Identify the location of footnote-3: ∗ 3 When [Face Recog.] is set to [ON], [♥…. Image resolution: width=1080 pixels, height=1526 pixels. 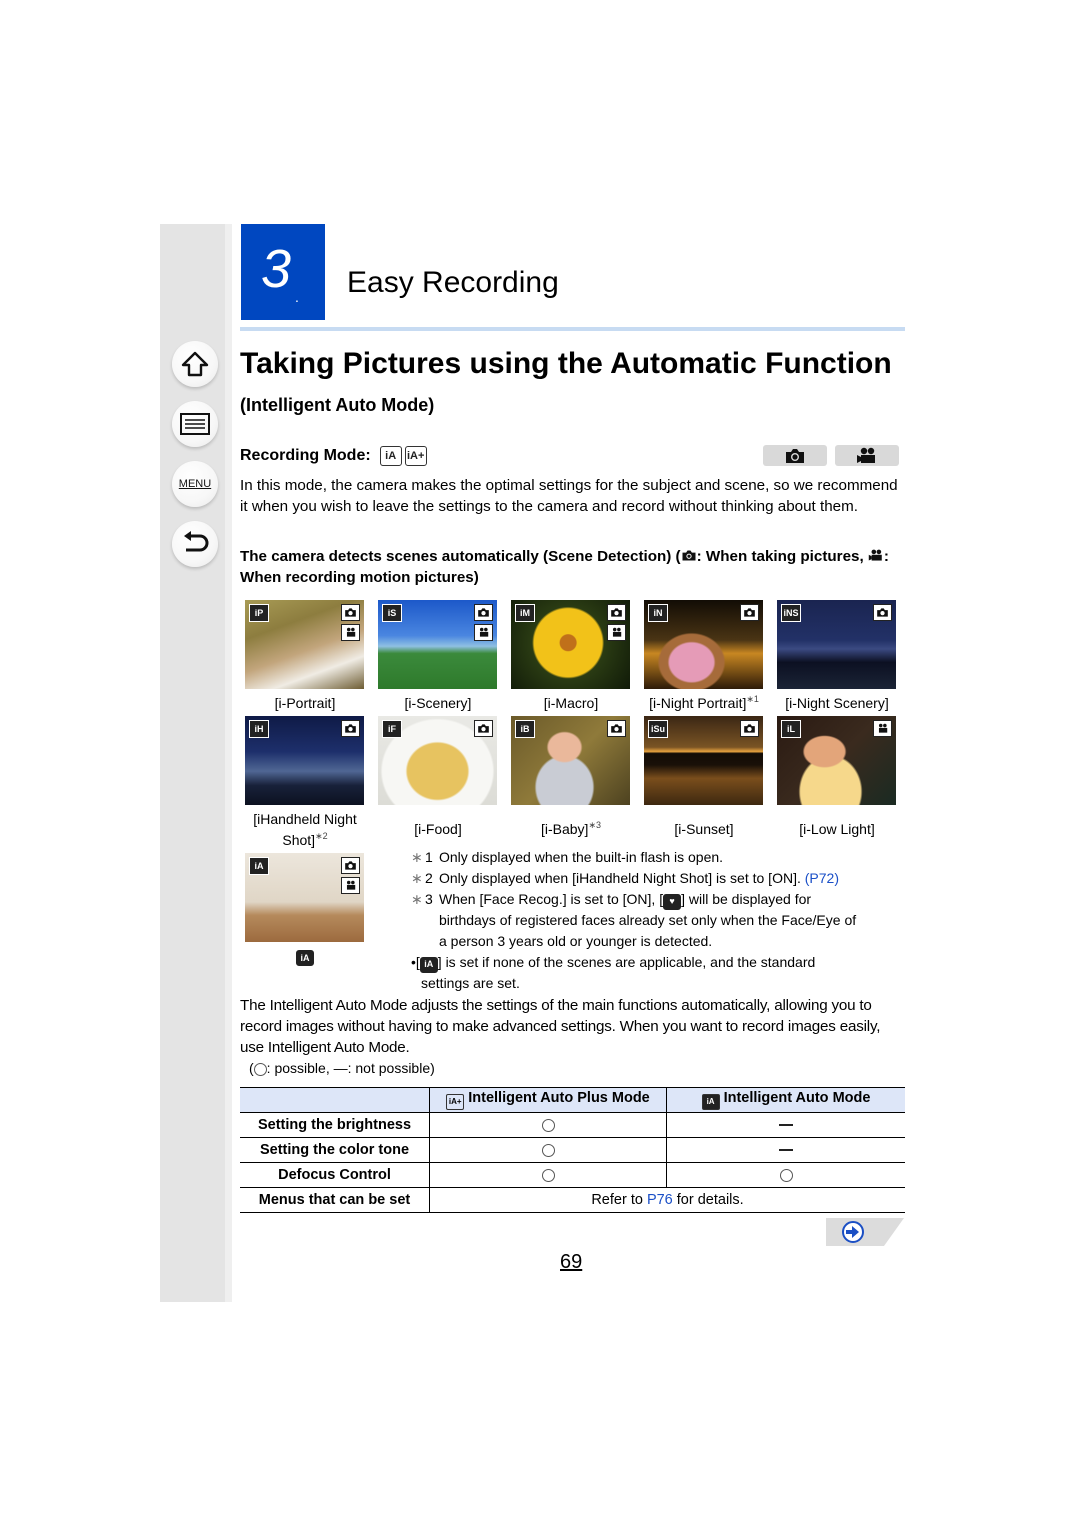
(661, 899).